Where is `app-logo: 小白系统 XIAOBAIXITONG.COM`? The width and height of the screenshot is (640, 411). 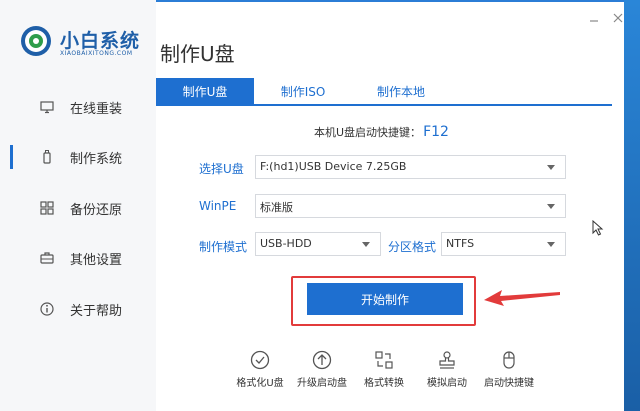
app-logo: 小白系统 XIAOBAIXITONG.COM is located at coordinates (85, 42).